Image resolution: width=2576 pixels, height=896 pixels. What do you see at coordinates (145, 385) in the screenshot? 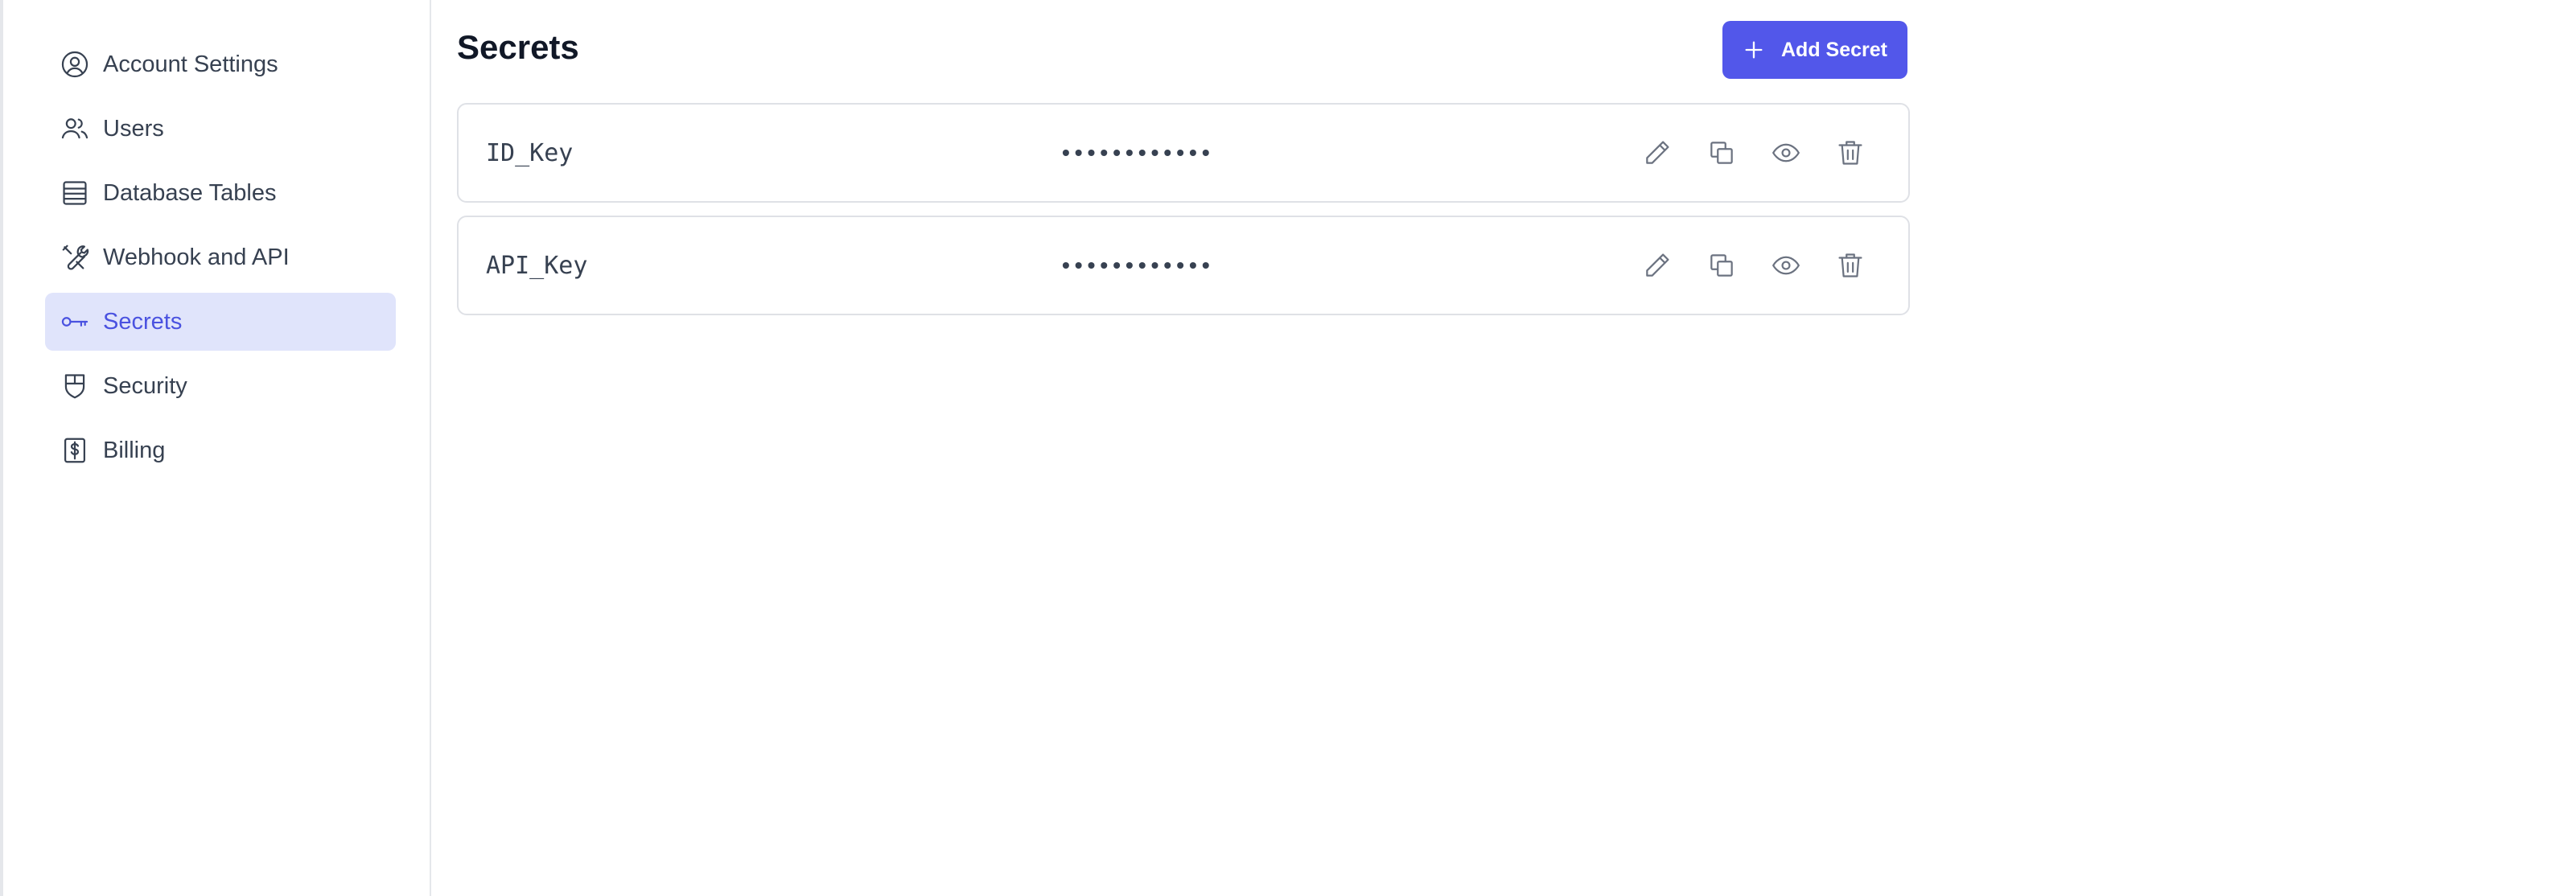
I see `sidebar-item-label: Security` at bounding box center [145, 385].